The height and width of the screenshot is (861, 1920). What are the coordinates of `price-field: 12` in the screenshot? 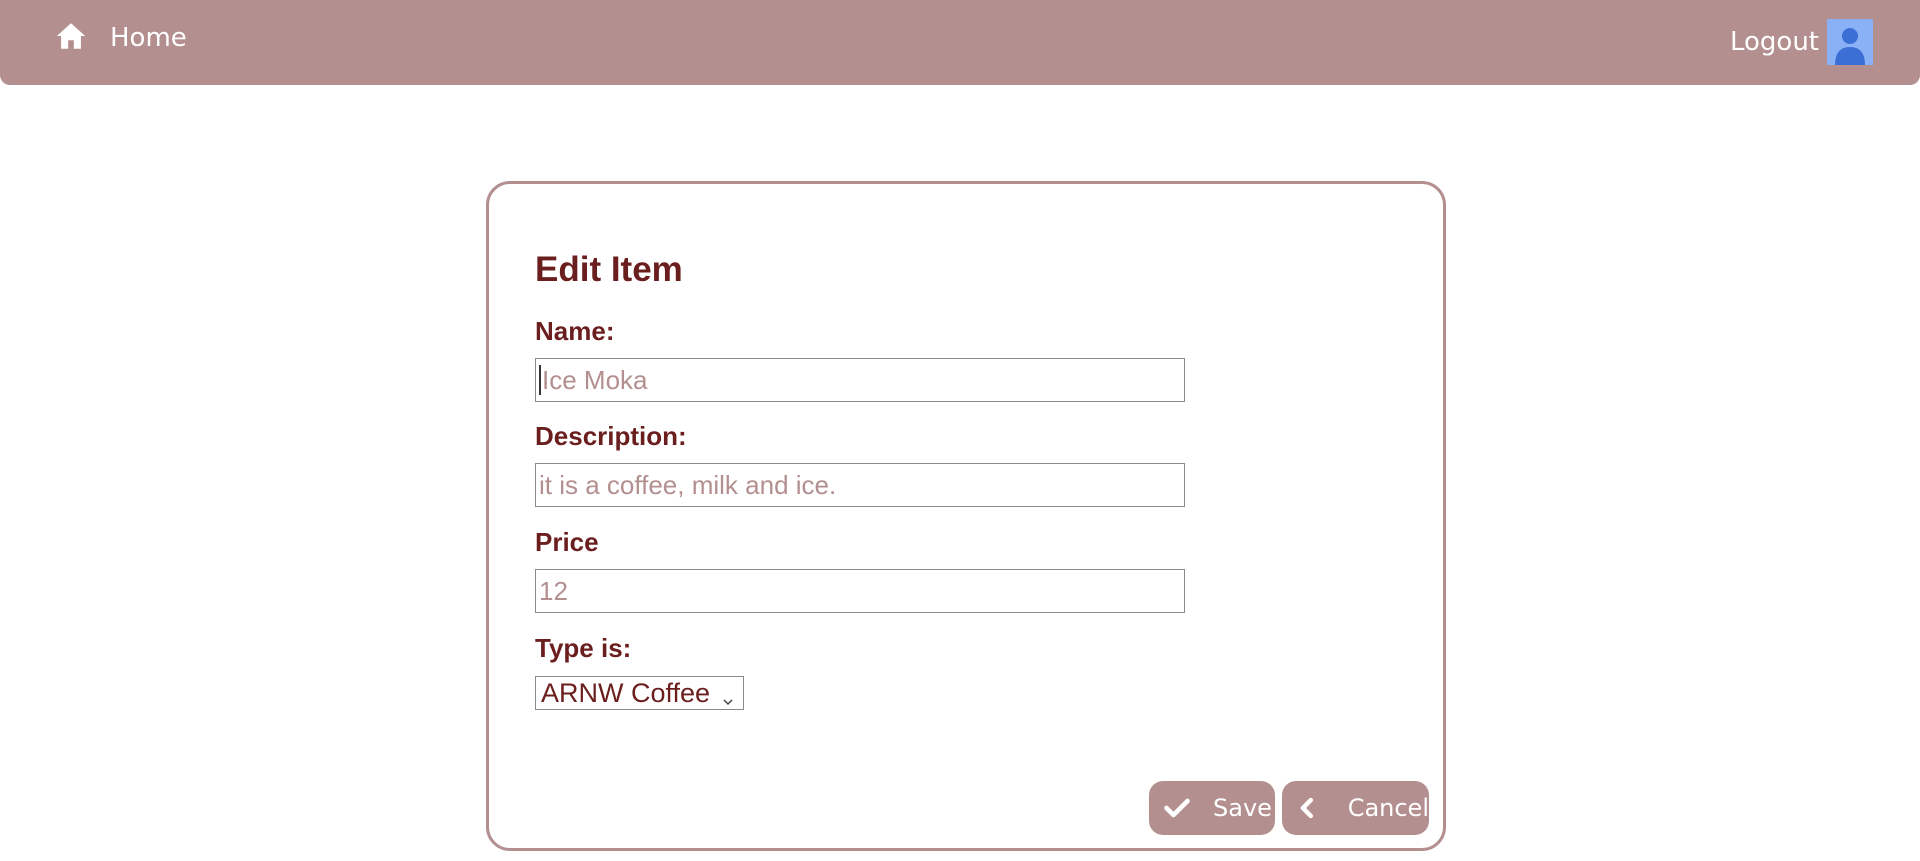 It's located at (860, 591).